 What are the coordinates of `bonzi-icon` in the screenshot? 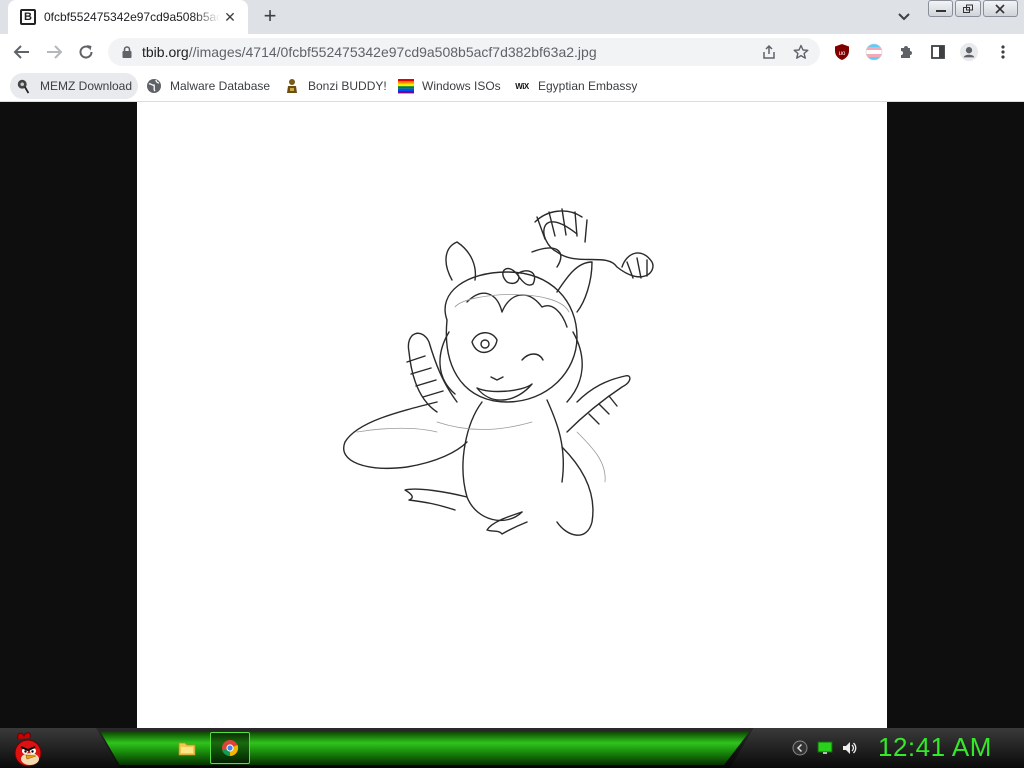 It's located at (292, 86).